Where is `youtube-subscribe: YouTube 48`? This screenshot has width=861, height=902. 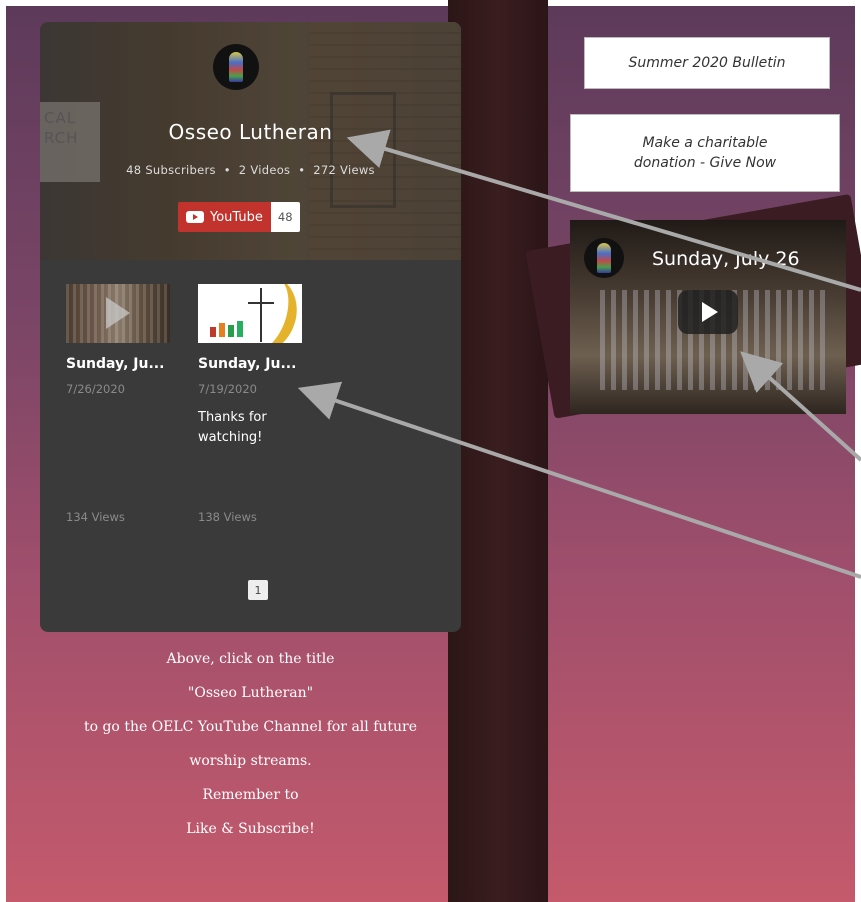
youtube-subscribe: YouTube 48 is located at coordinates (239, 217).